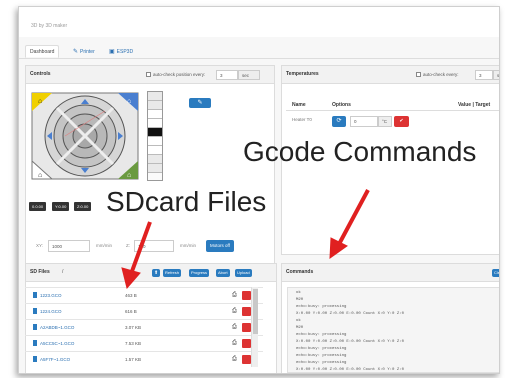  What do you see at coordinates (245, 239) in the screenshot?
I see `annotation-arrows` at bounding box center [245, 239].